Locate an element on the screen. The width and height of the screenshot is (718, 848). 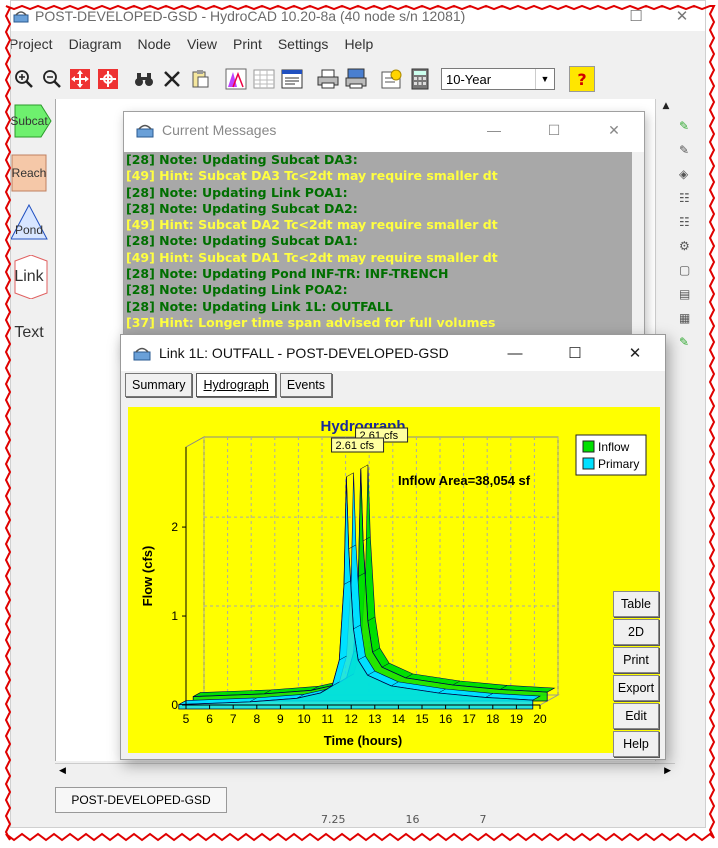
tool-icon-7: ▢ is located at coordinates (691, 274).